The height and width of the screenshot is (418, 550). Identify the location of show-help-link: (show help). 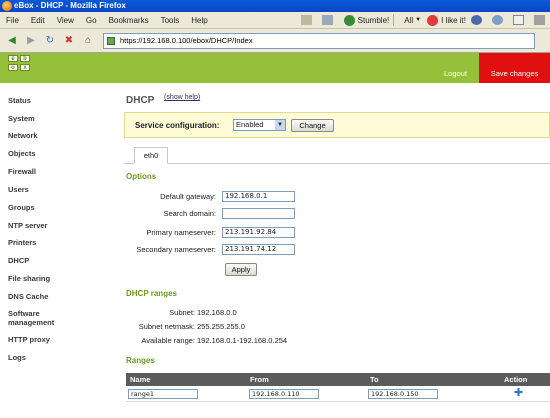
(182, 97).